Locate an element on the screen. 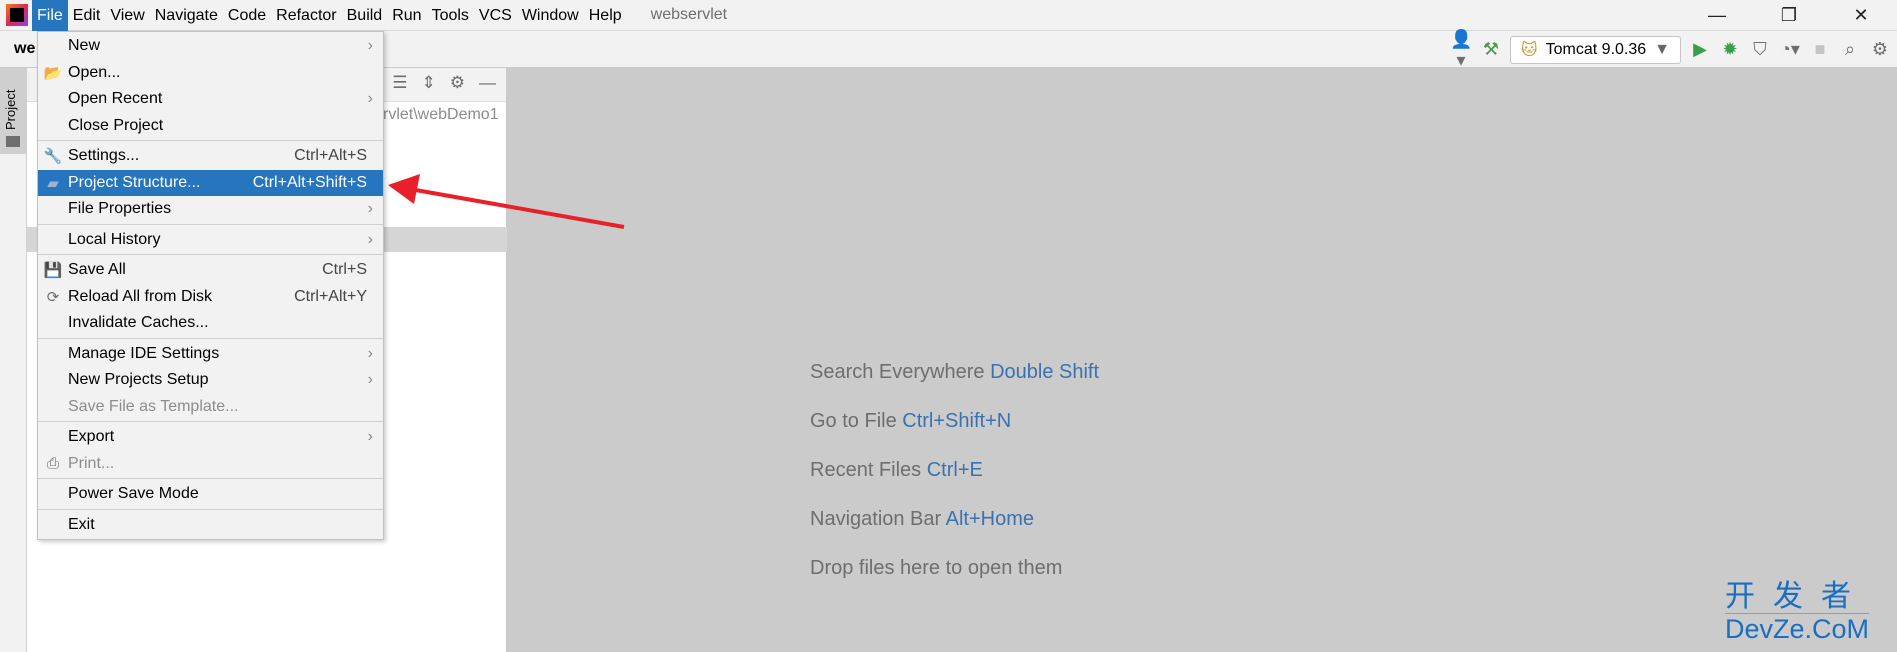  menu-item-local-history: Local History › is located at coordinates (210, 240).